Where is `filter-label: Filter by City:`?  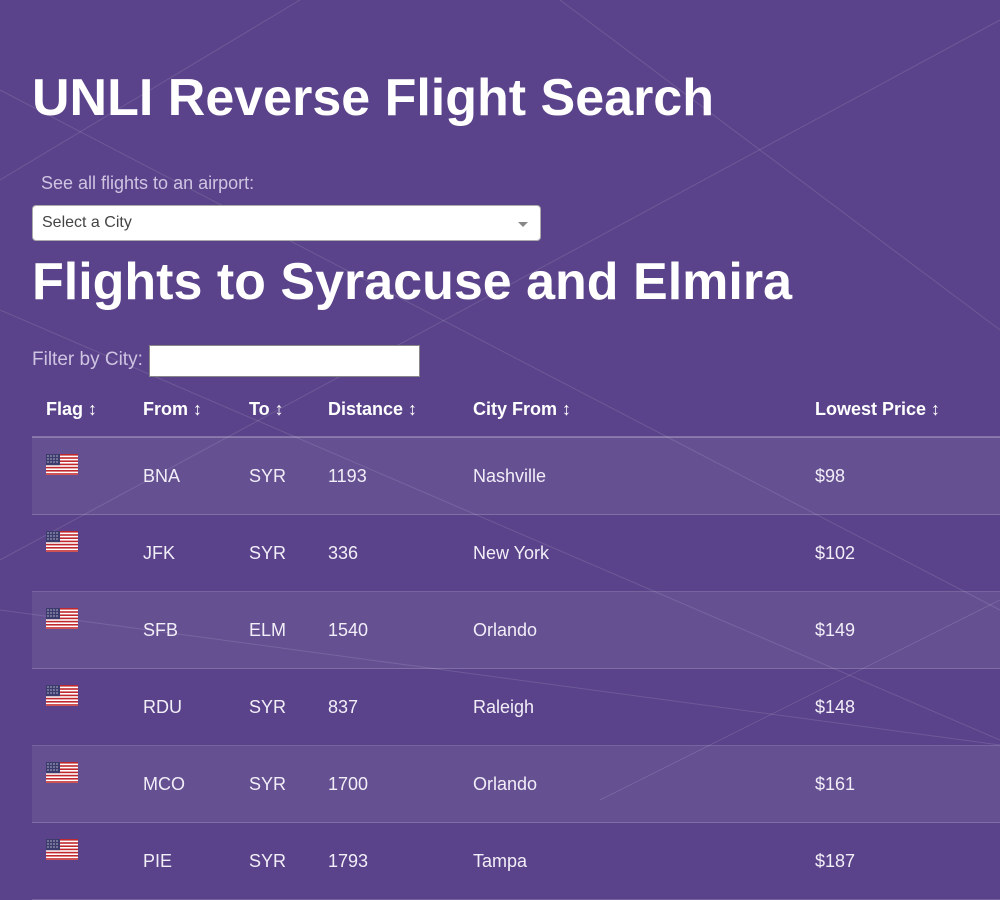
filter-label: Filter by City: is located at coordinates (87, 359).